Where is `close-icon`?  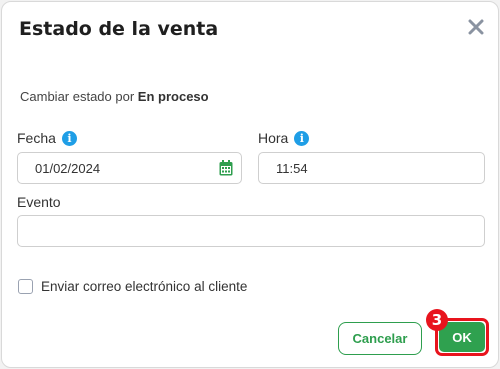
close-icon is located at coordinates (476, 27).